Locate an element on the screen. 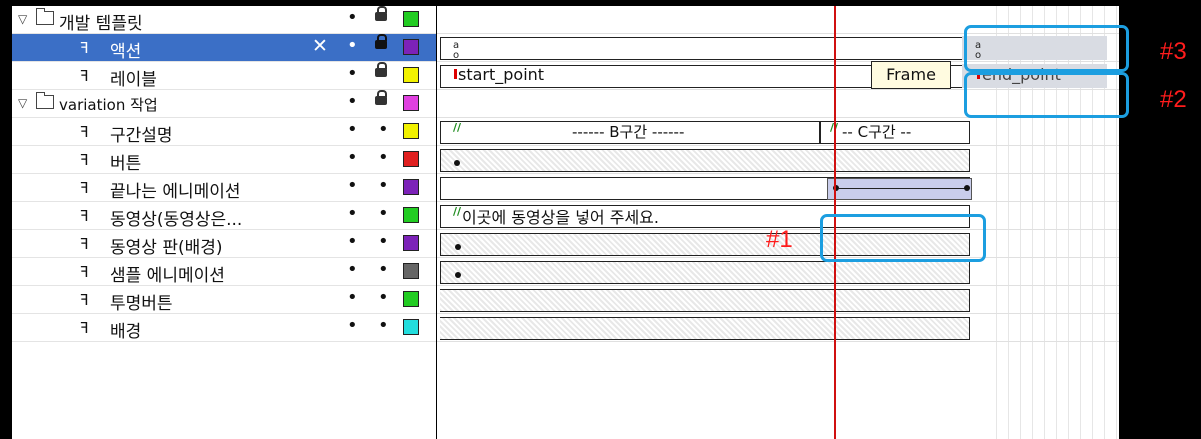 This screenshot has height=439, width=1201. layer-name: 버튼 is located at coordinates (126, 164).